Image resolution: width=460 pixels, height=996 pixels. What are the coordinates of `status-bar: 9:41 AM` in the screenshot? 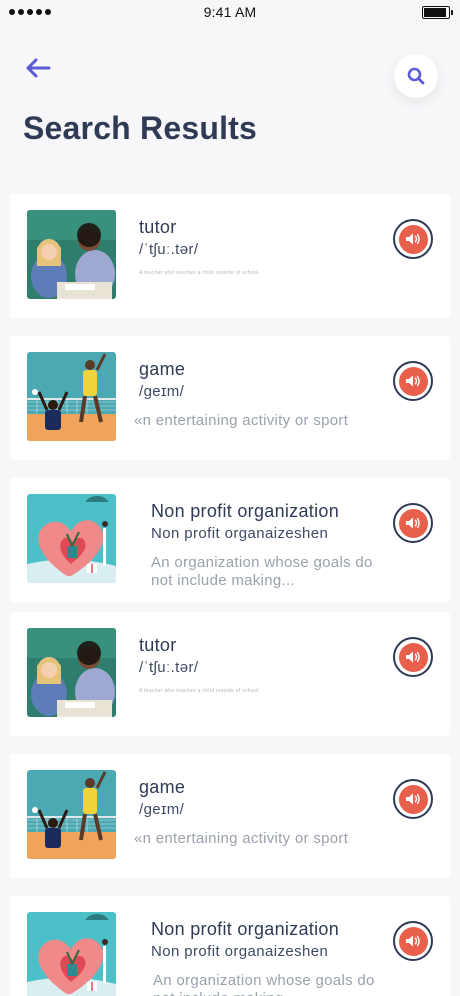 It's located at (230, 12).